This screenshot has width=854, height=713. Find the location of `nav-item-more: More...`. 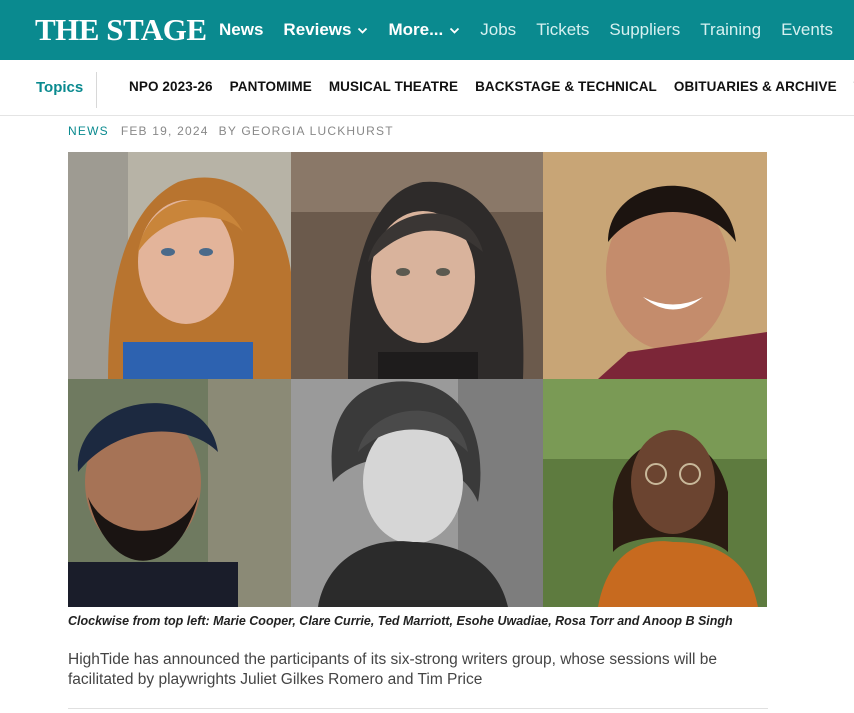

nav-item-more: More... is located at coordinates (424, 30).